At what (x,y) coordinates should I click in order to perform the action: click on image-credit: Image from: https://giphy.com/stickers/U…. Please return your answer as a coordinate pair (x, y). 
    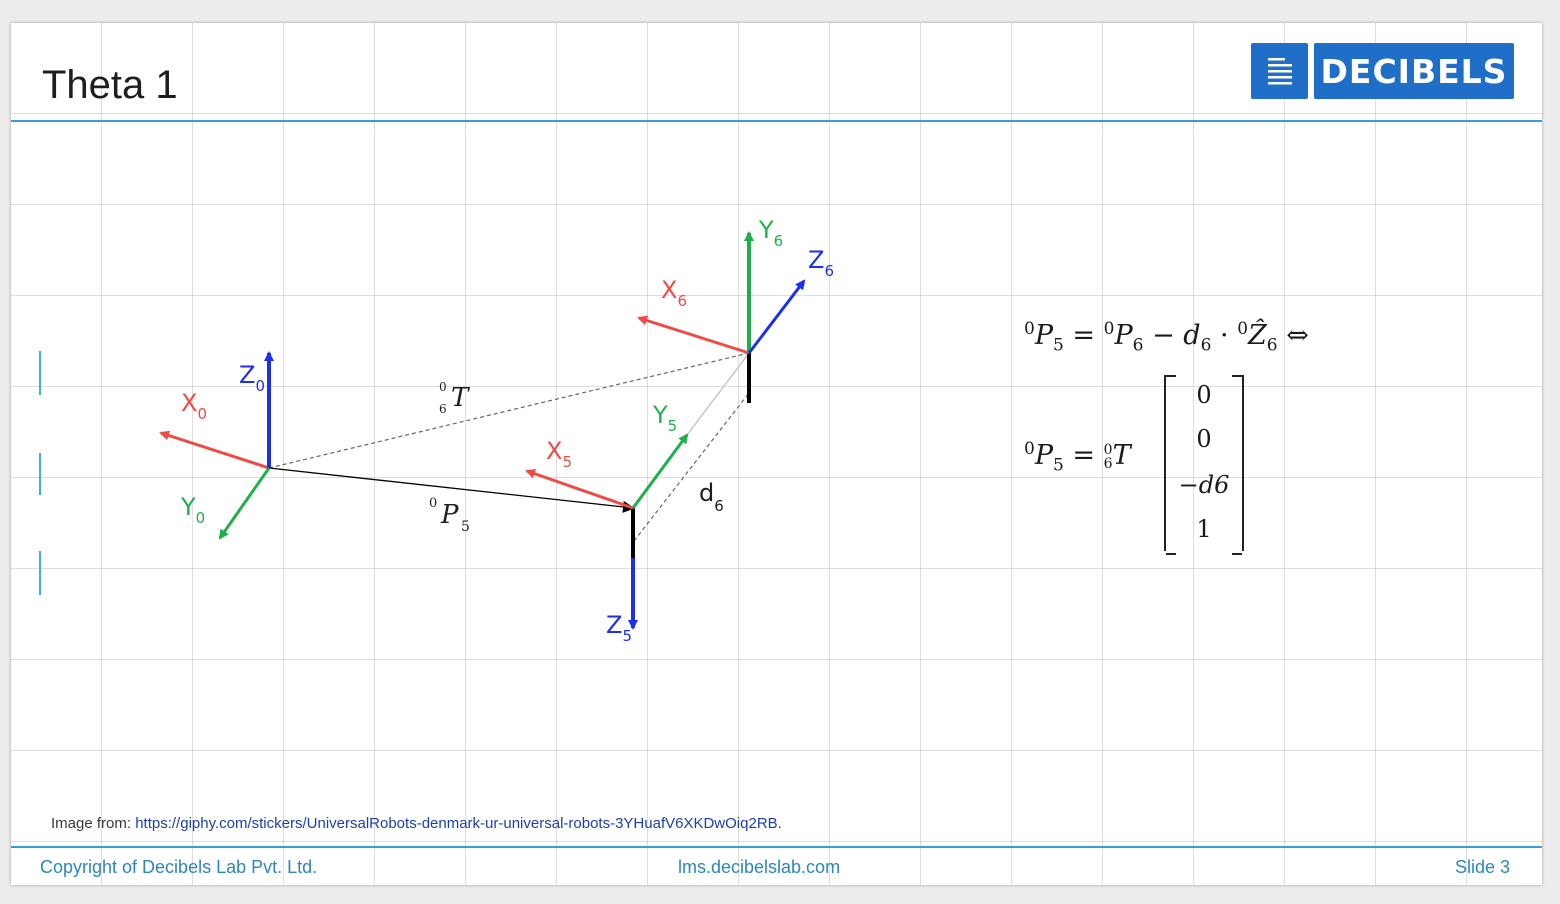
    Looking at the image, I should click on (416, 823).